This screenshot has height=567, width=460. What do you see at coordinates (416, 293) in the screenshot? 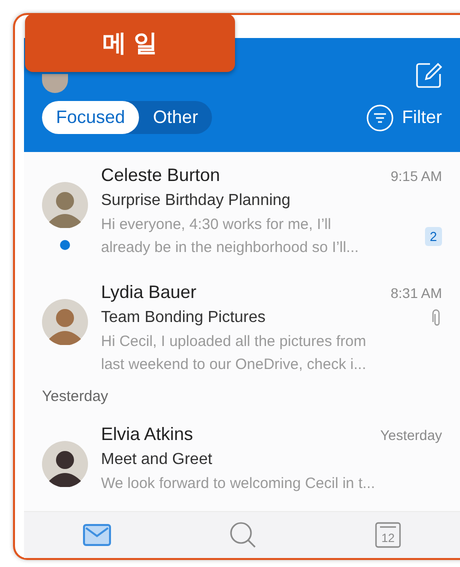
I see `message-time: 8:31 AM` at bounding box center [416, 293].